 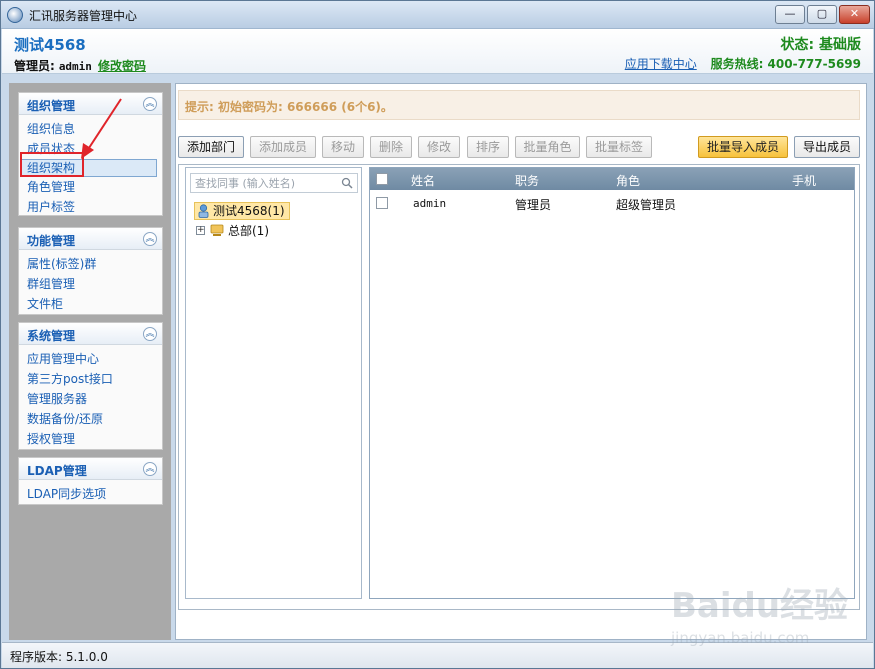 I want to click on panel-title: 组织管理, so click(x=51, y=106).